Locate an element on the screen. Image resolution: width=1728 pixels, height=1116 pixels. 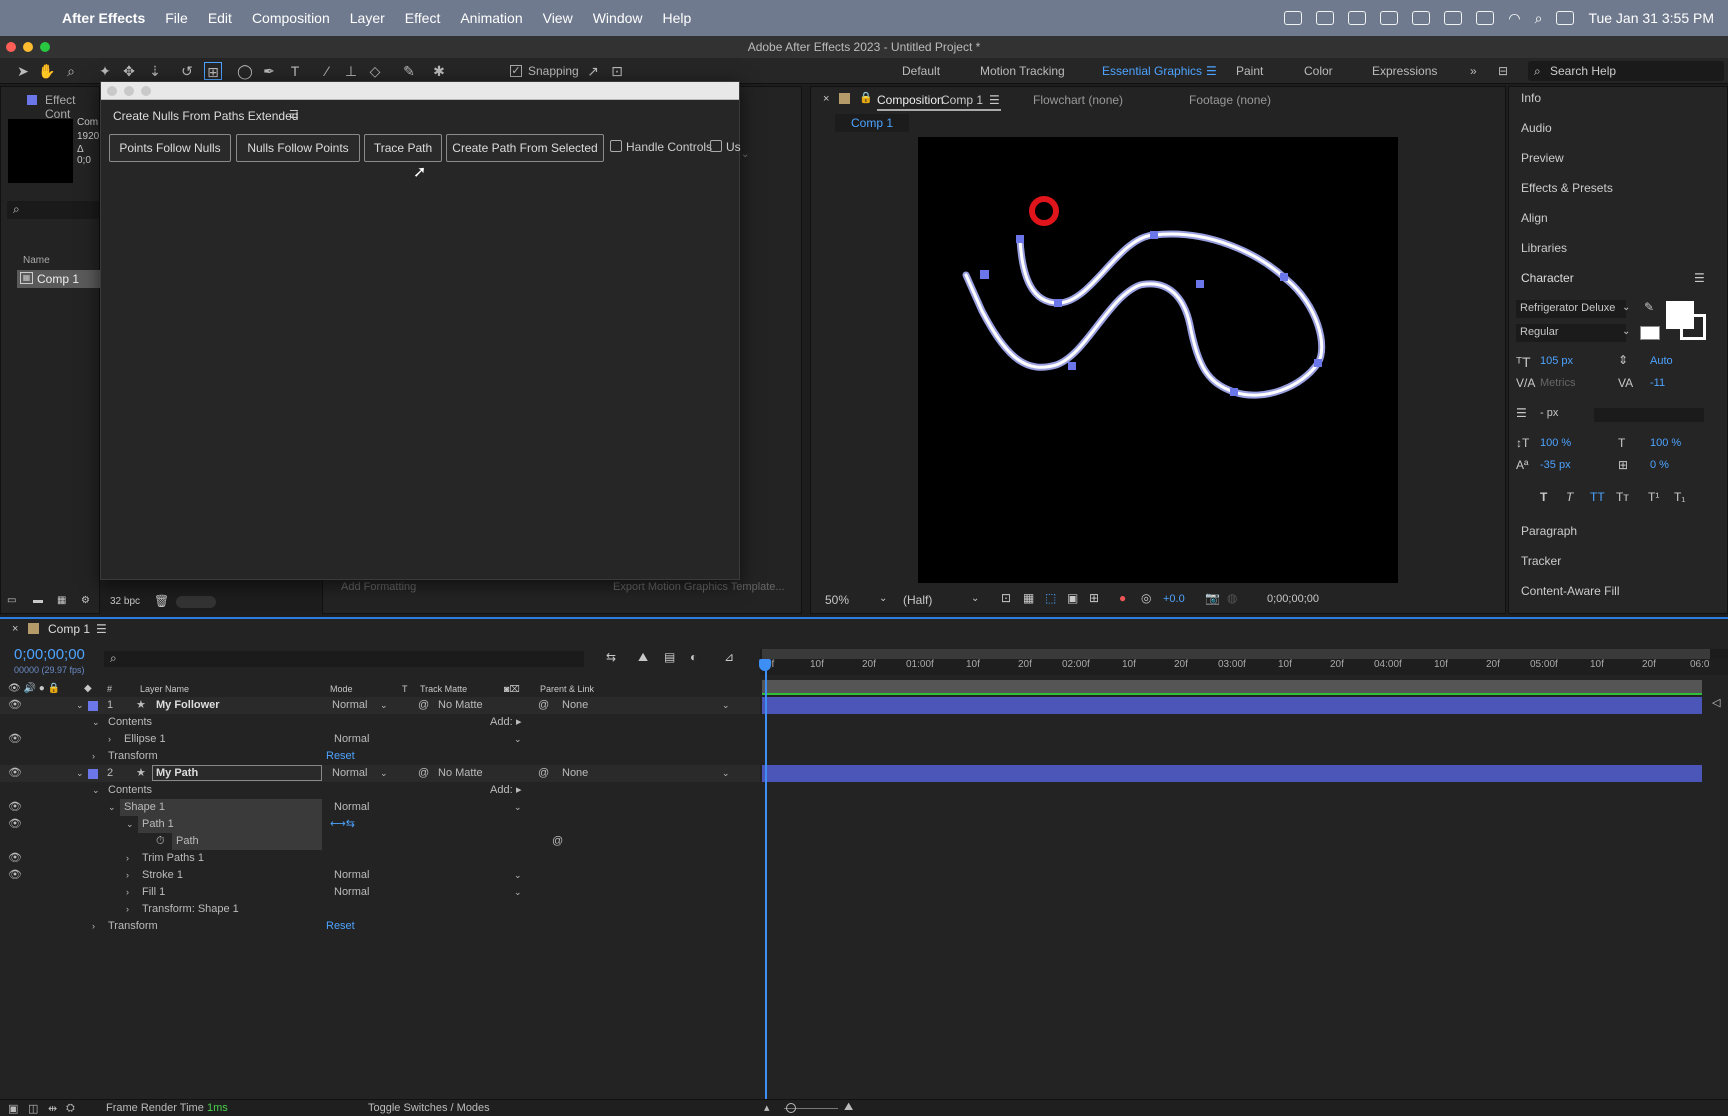
property-row-fill: › Fill 1 Normal ⌄ is located at coordinates (380, 892).